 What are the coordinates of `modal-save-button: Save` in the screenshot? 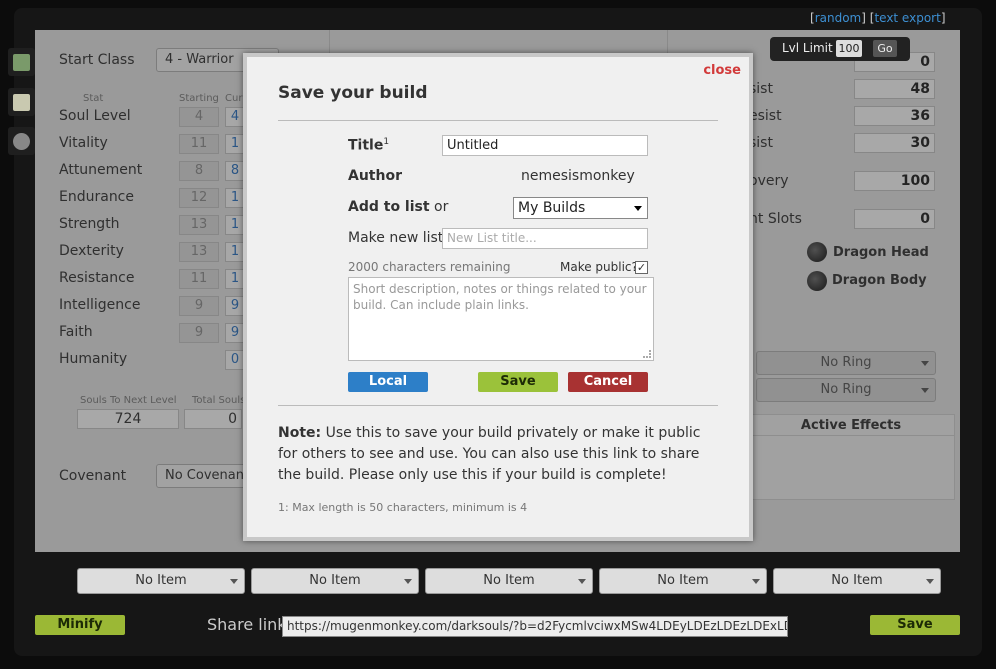 It's located at (518, 382).